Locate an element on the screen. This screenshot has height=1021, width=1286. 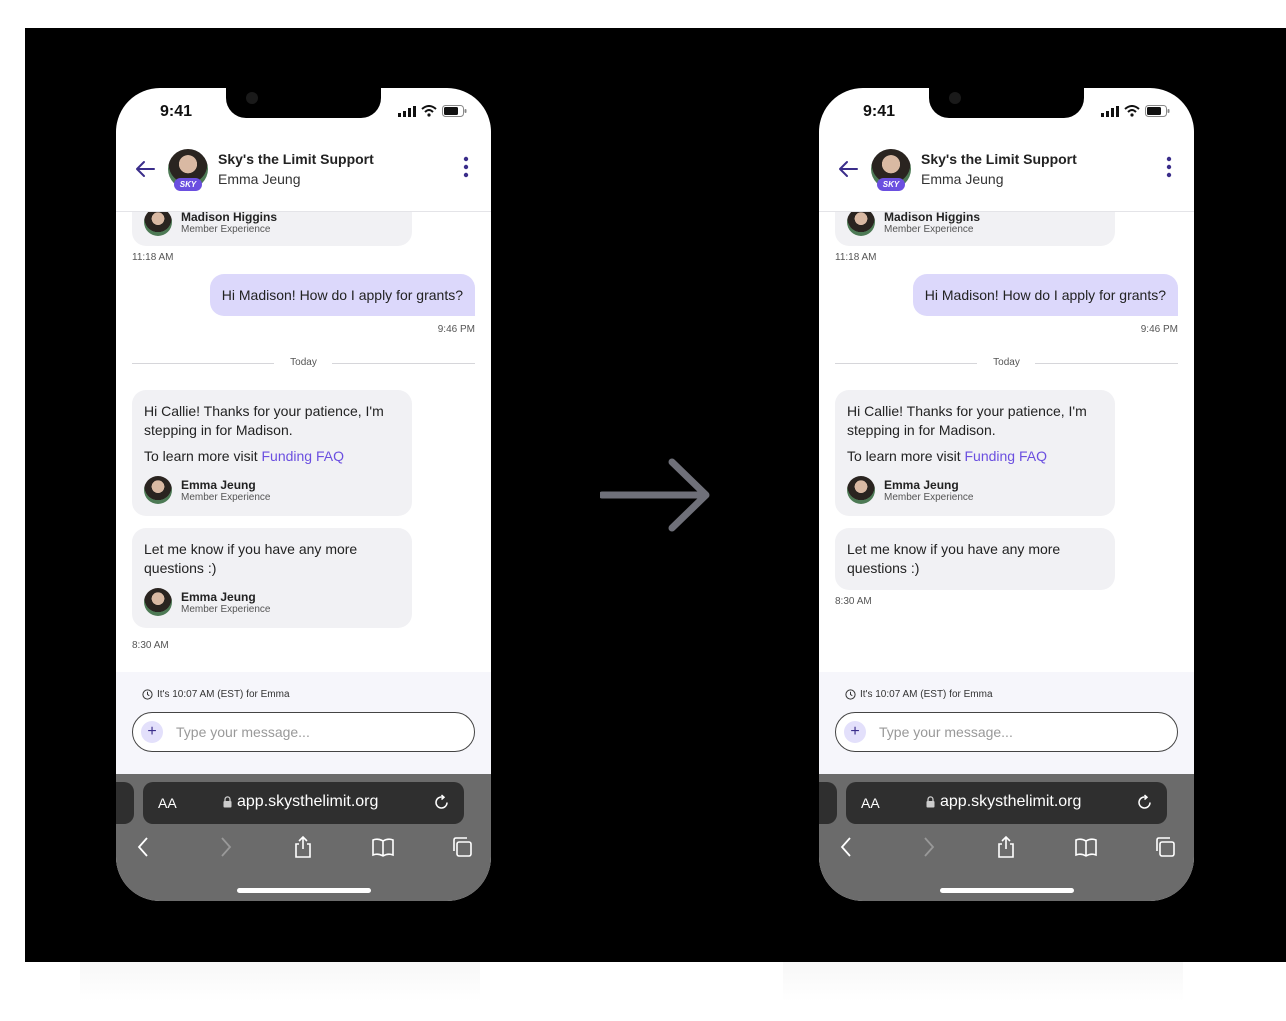
browser-toolbar is located at coordinates (1006, 847).